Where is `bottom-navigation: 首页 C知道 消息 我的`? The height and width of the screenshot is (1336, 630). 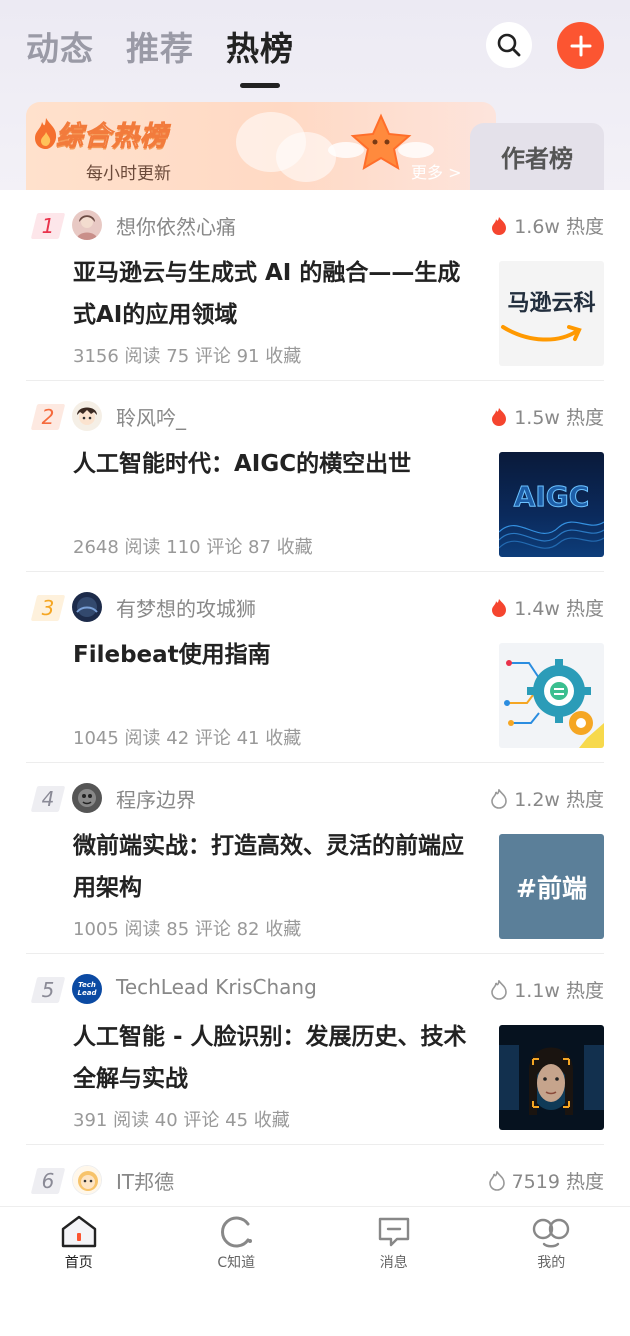 bottom-navigation: 首页 C知道 消息 我的 is located at coordinates (315, 1243).